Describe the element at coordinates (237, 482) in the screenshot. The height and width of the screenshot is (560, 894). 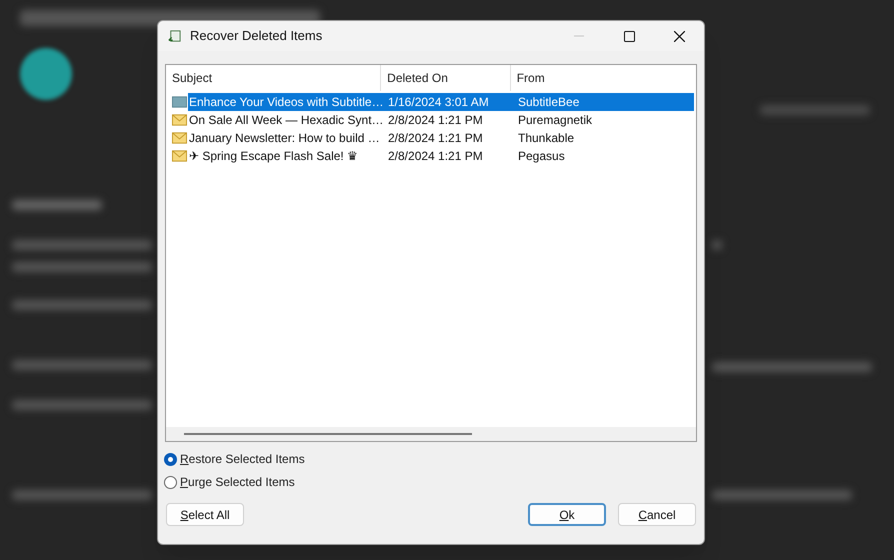
I see `radio-label: Purge Selected Items` at that location.